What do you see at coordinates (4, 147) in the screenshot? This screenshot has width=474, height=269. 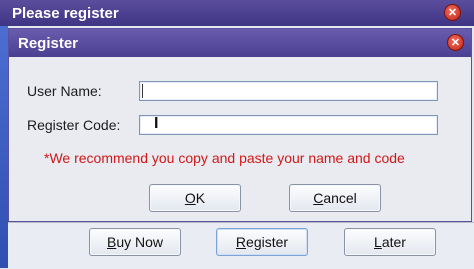 I see `window-left-edge` at bounding box center [4, 147].